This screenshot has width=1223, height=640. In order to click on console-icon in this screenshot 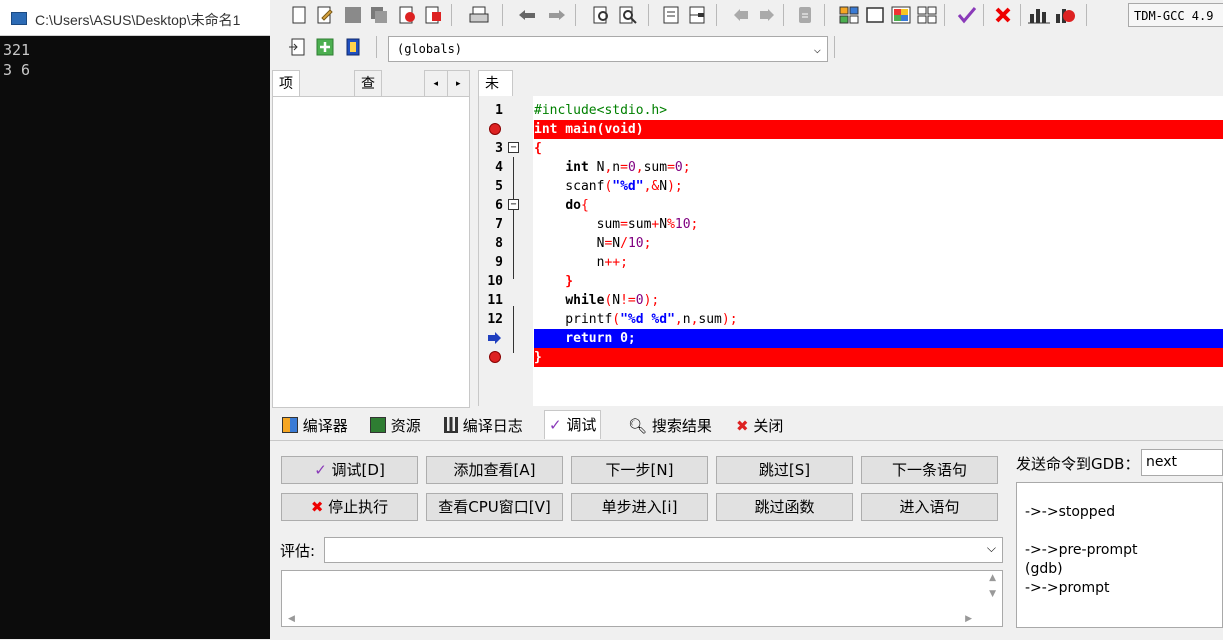, I will do `click(19, 18)`.